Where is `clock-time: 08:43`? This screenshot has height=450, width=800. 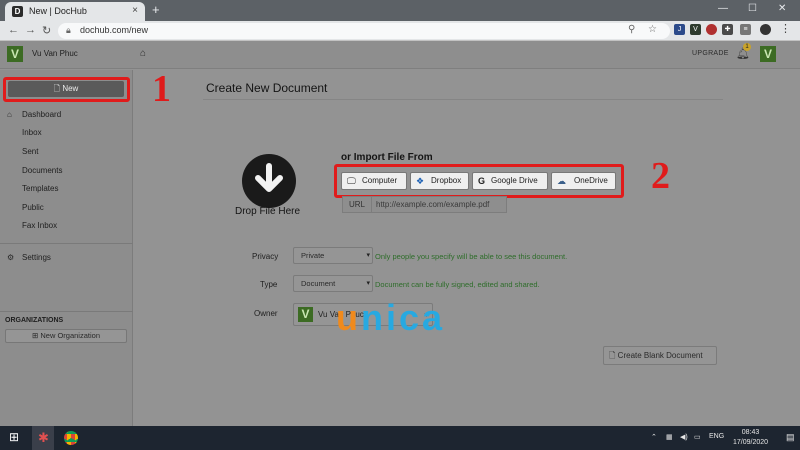 clock-time: 08:43 is located at coordinates (750, 432).